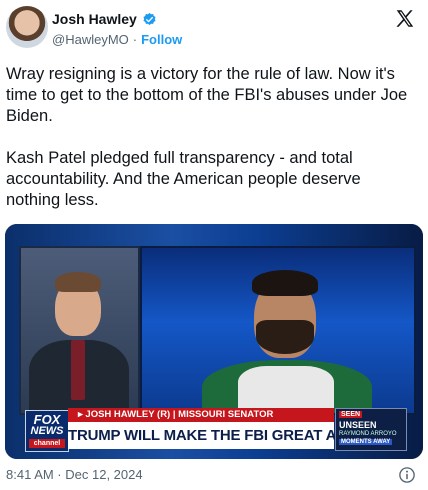  I want to click on handle-row: @HawleyMO · Follow, so click(117, 39).